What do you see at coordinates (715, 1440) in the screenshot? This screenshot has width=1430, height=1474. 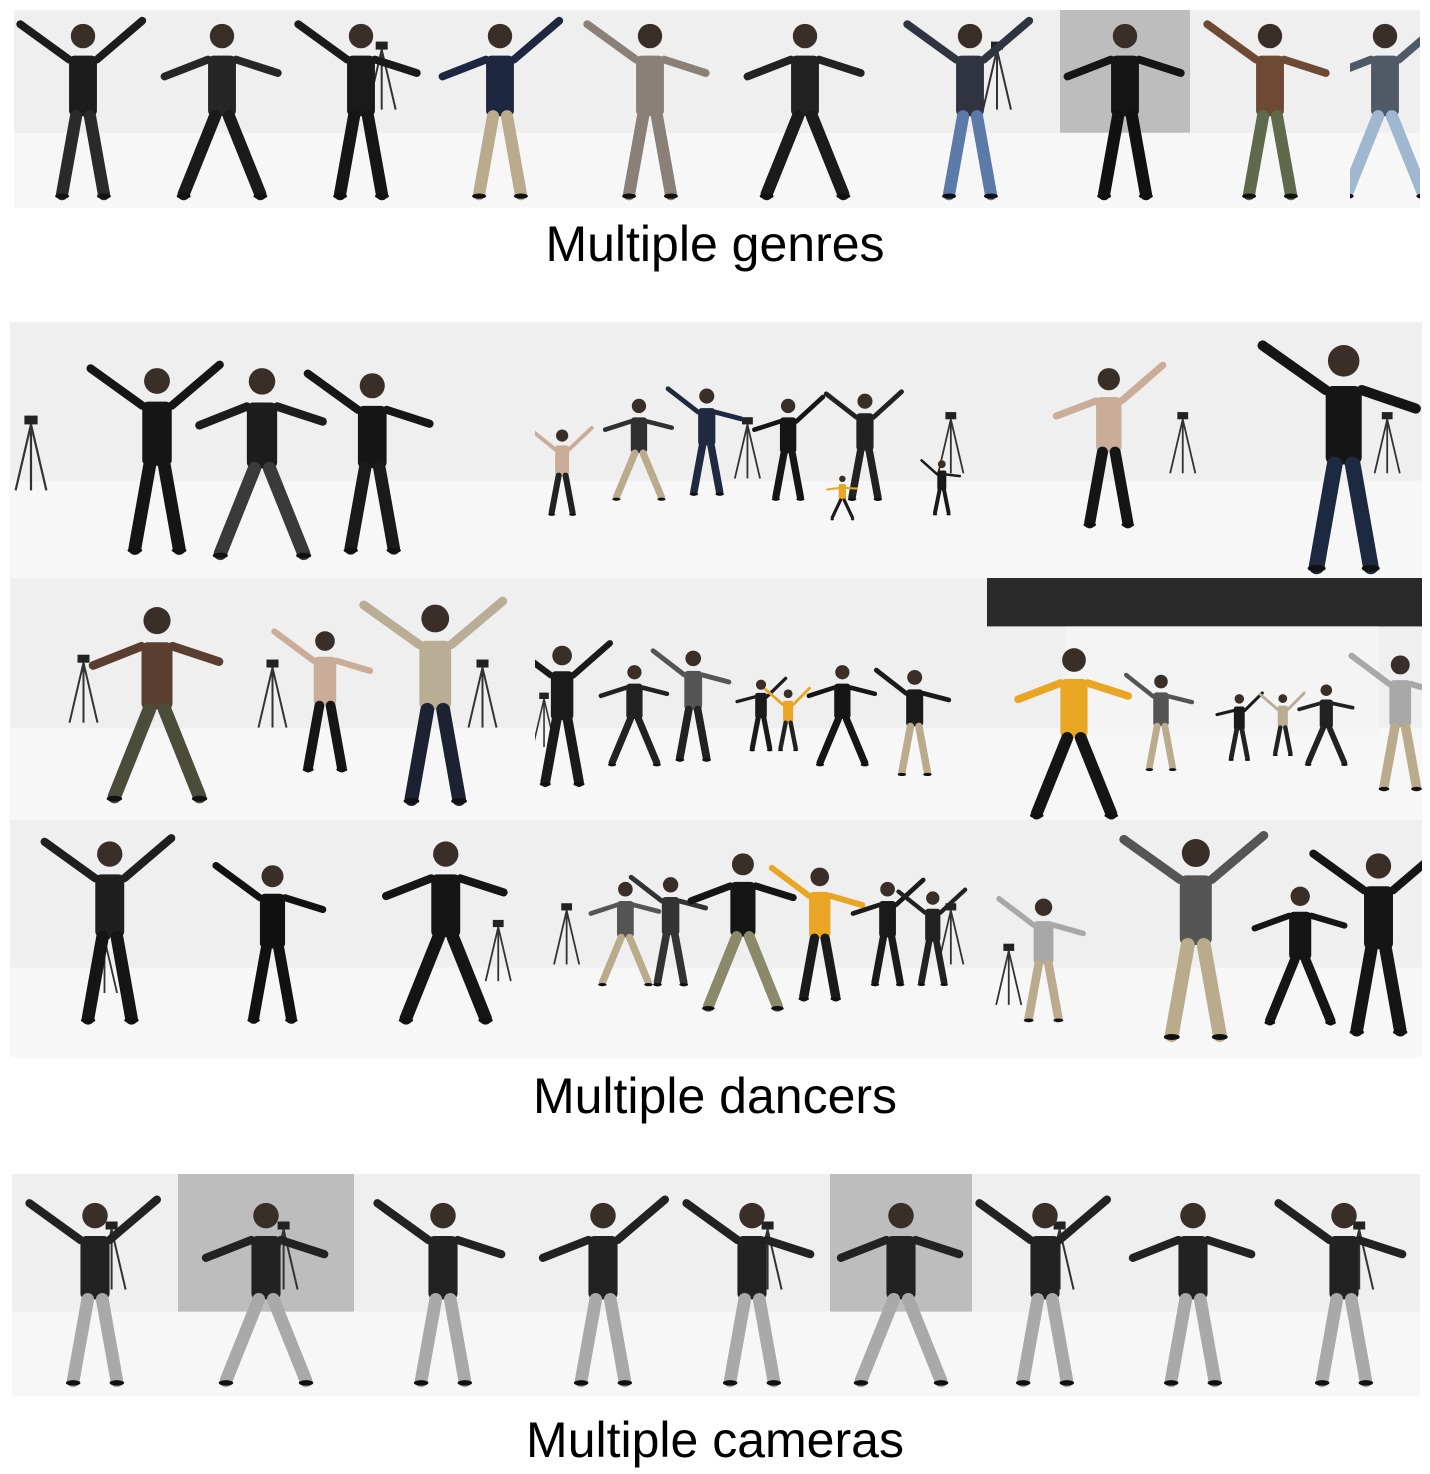 I see `cameras-caption: Multiple cameras` at bounding box center [715, 1440].